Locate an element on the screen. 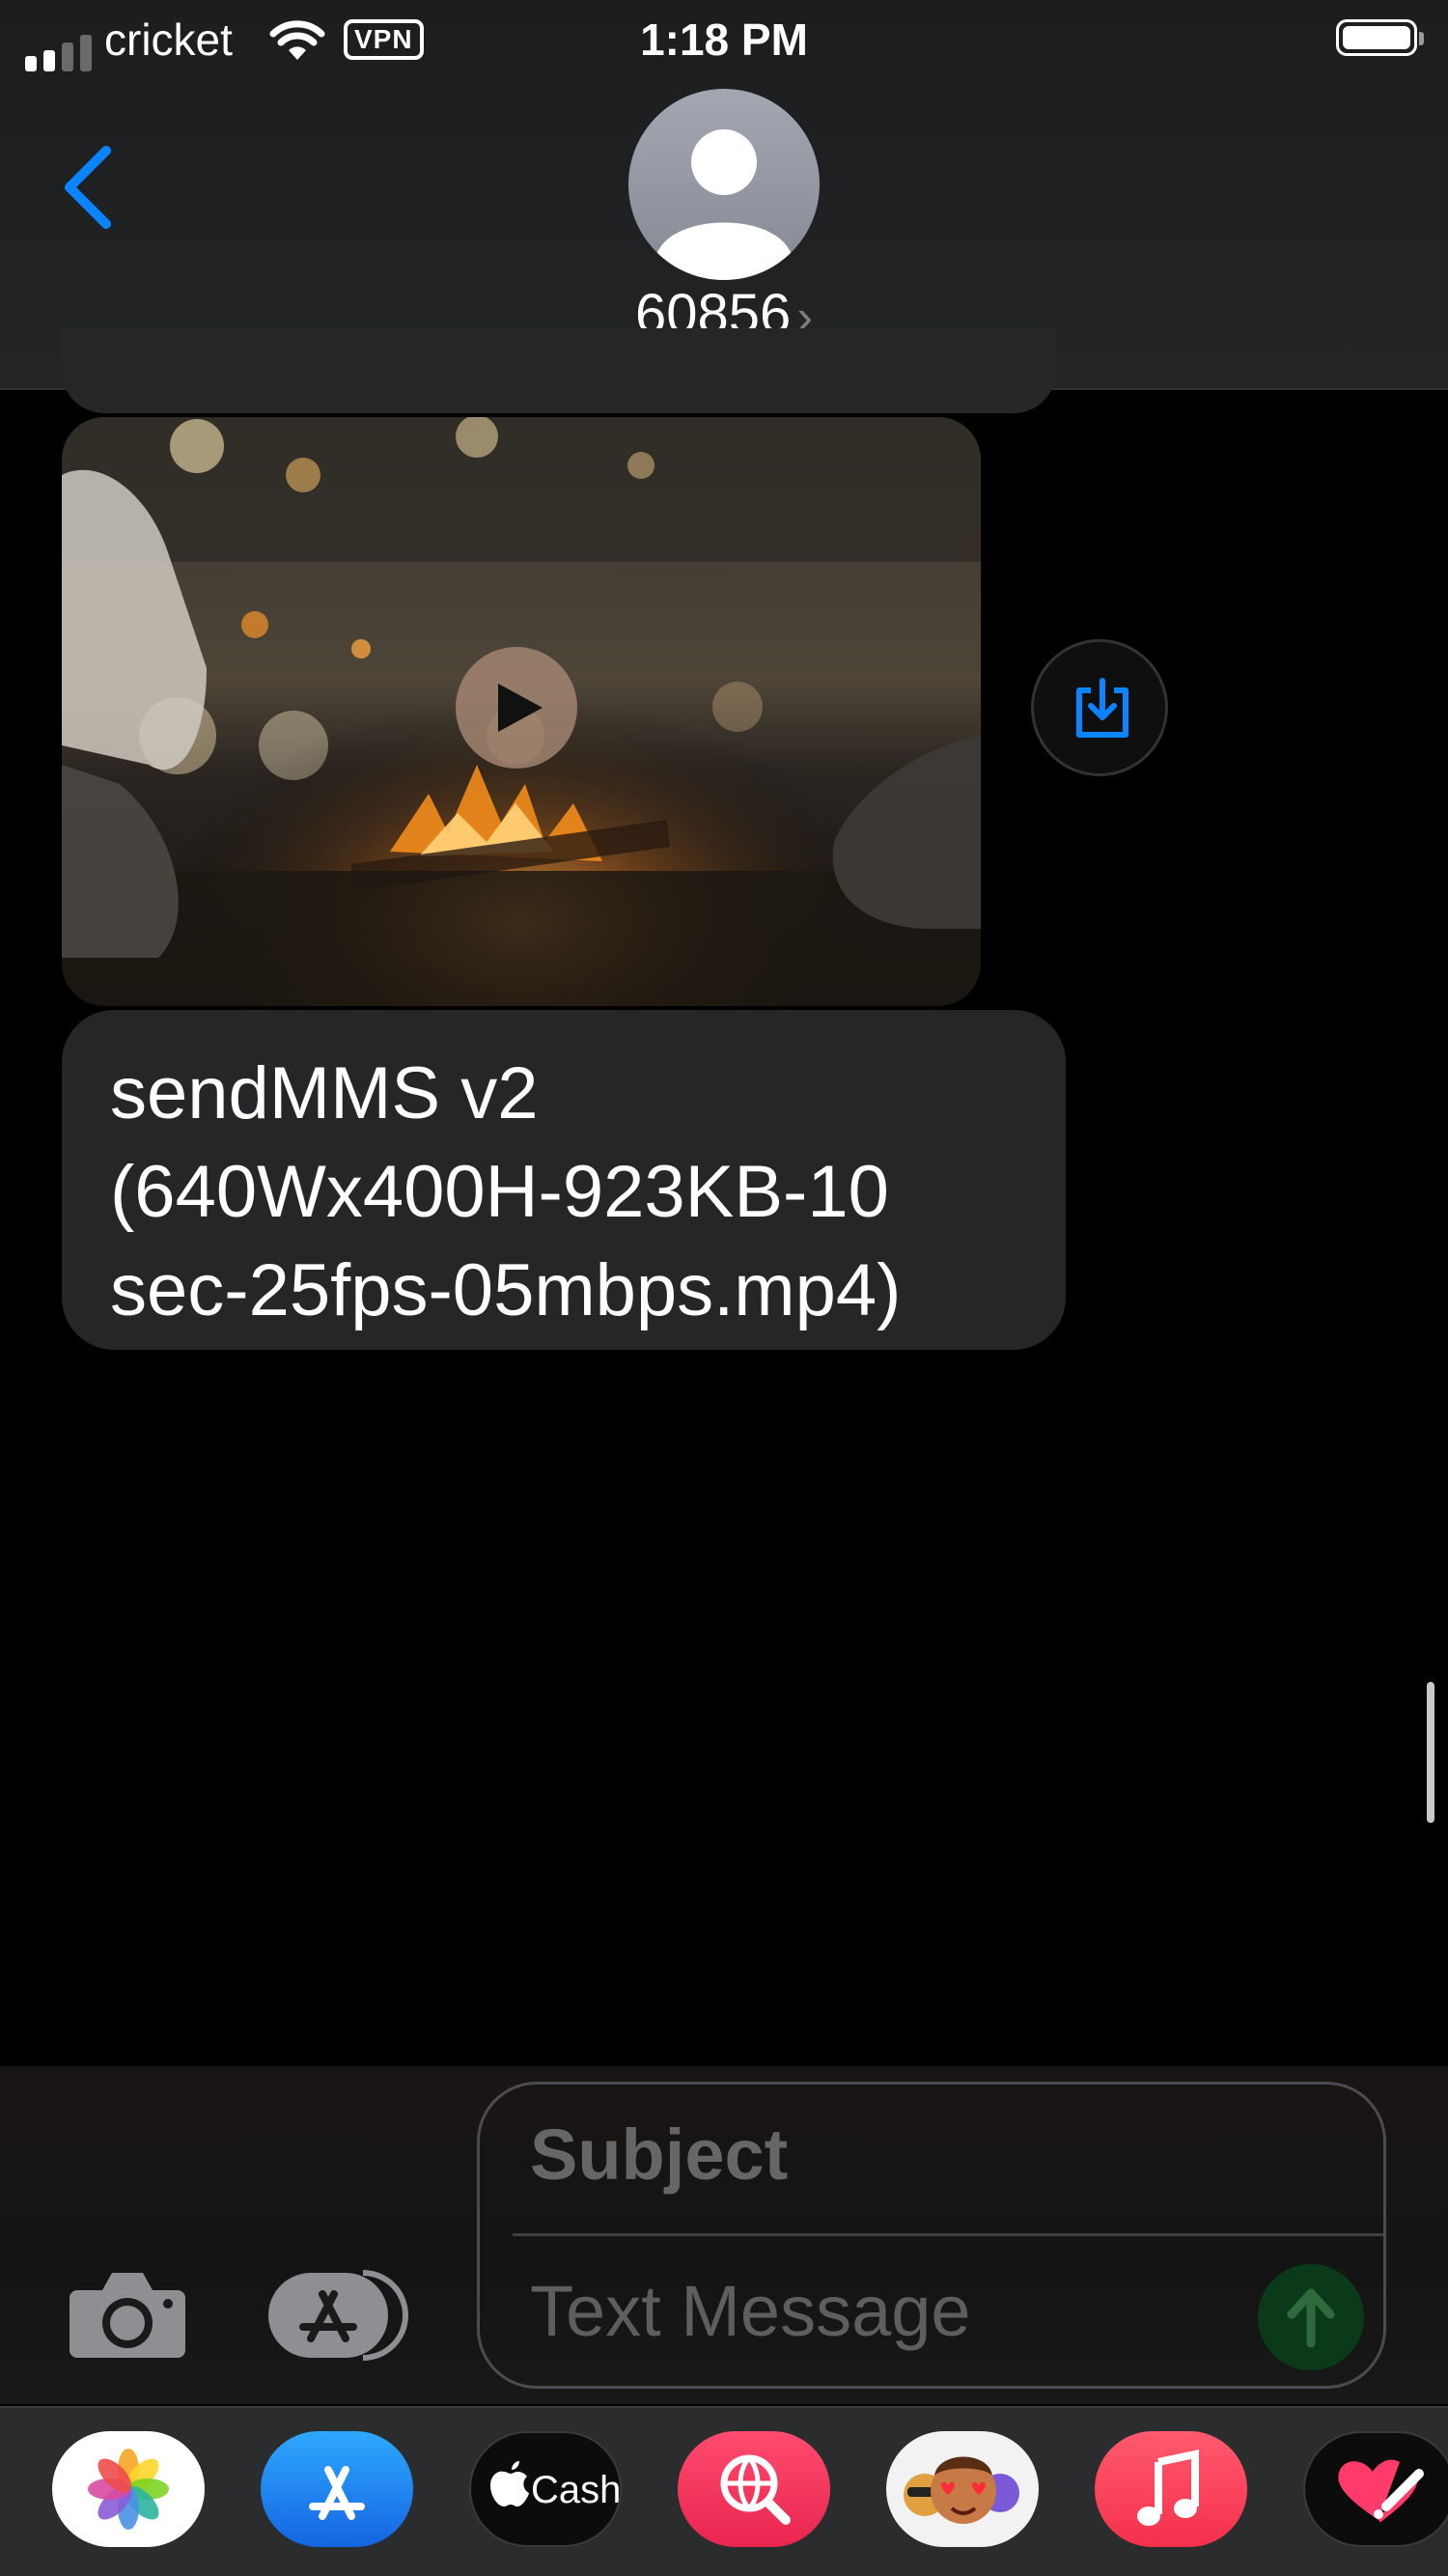 This screenshot has width=1448, height=2576. chevron-left-icon is located at coordinates (90, 188).